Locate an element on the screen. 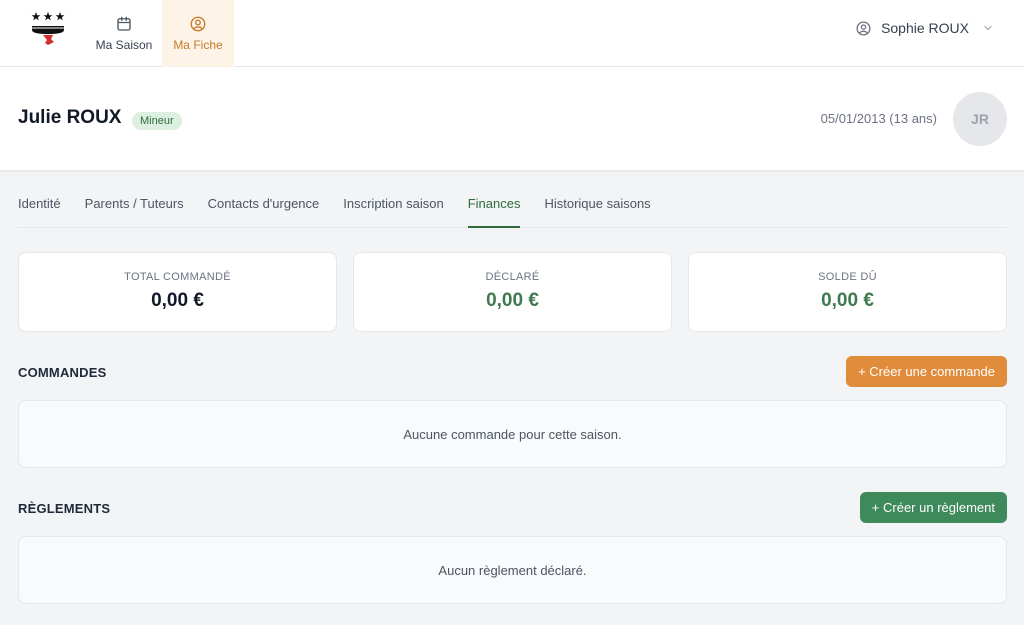 This screenshot has height=625, width=1024. user-menu: Sophie ROUX is located at coordinates (924, 28).